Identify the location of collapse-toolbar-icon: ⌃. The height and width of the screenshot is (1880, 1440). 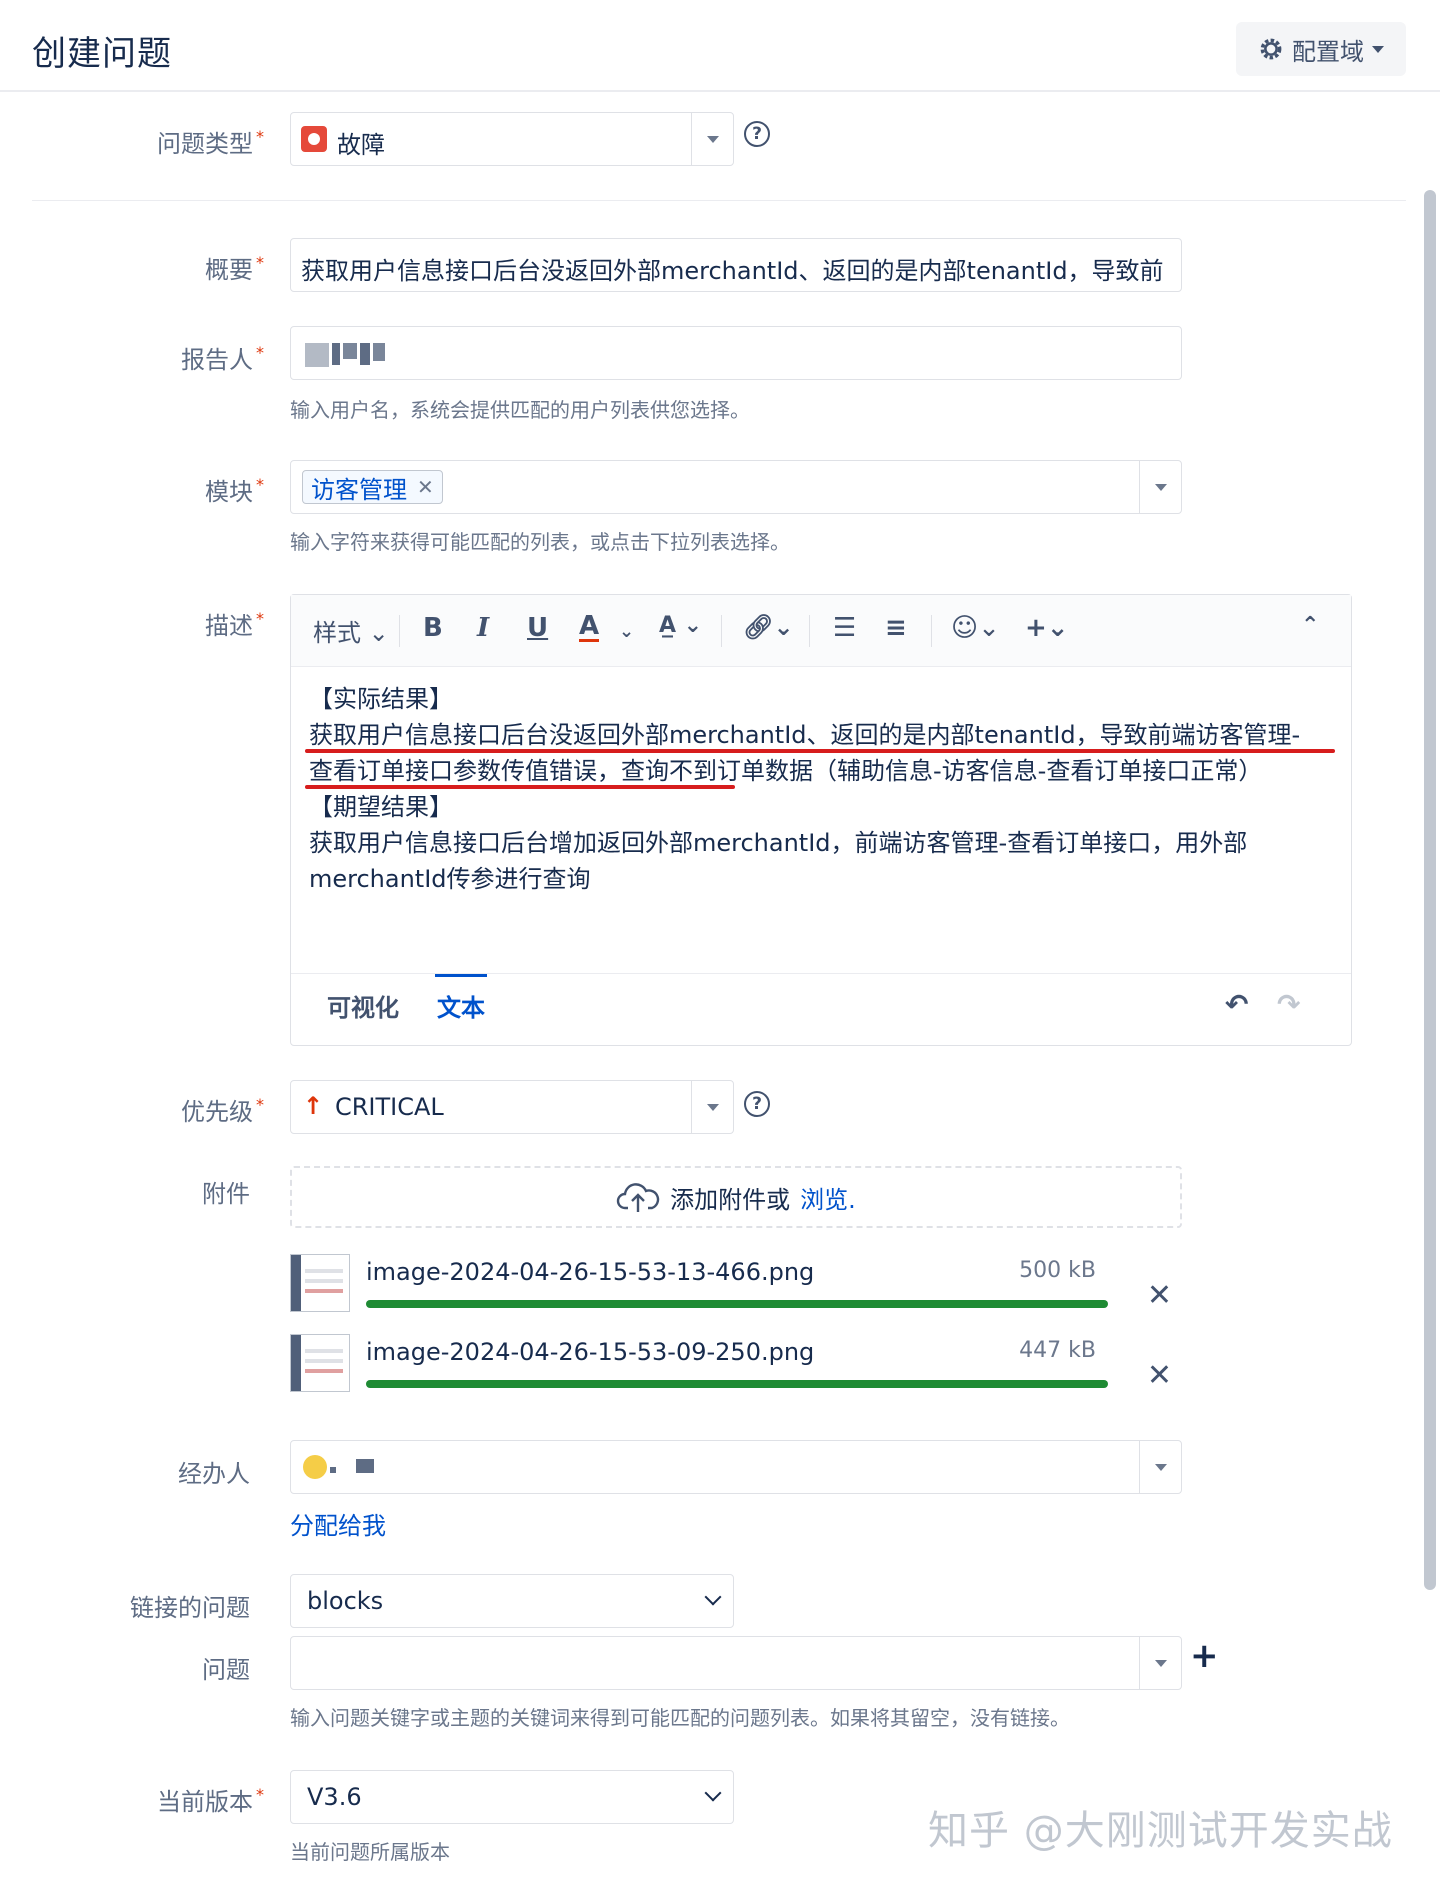
(1310, 625).